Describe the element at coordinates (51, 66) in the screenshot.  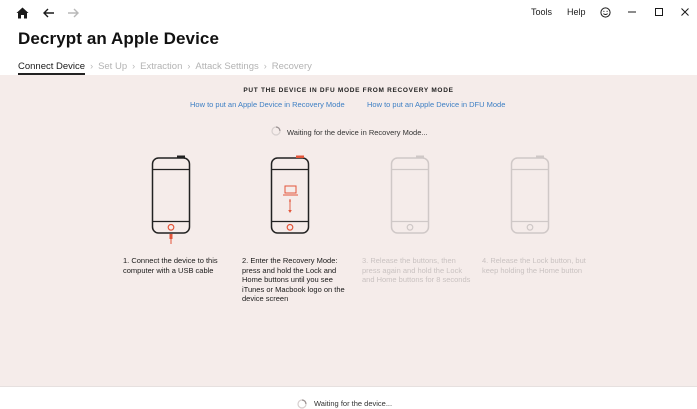
I see `step-connect-device: Connect Device` at that location.